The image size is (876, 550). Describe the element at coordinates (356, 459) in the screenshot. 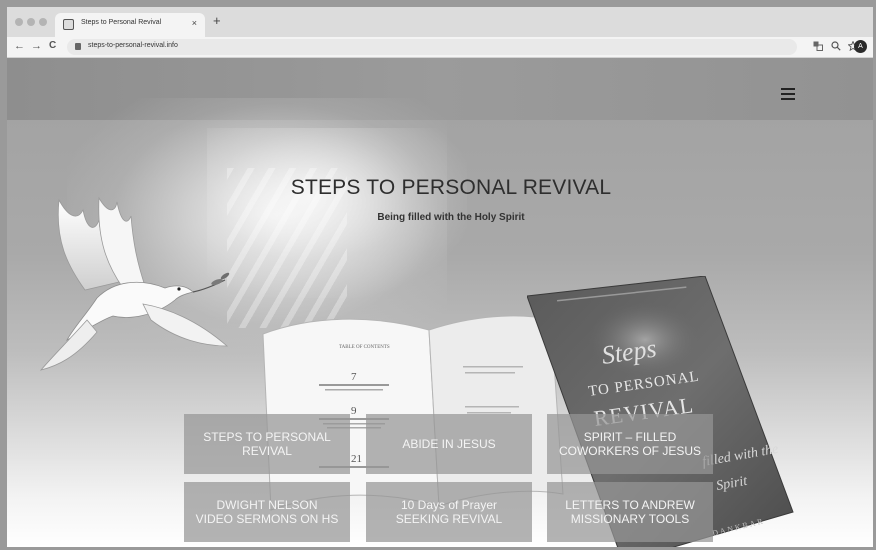

I see `toc-number-3: 21` at that location.